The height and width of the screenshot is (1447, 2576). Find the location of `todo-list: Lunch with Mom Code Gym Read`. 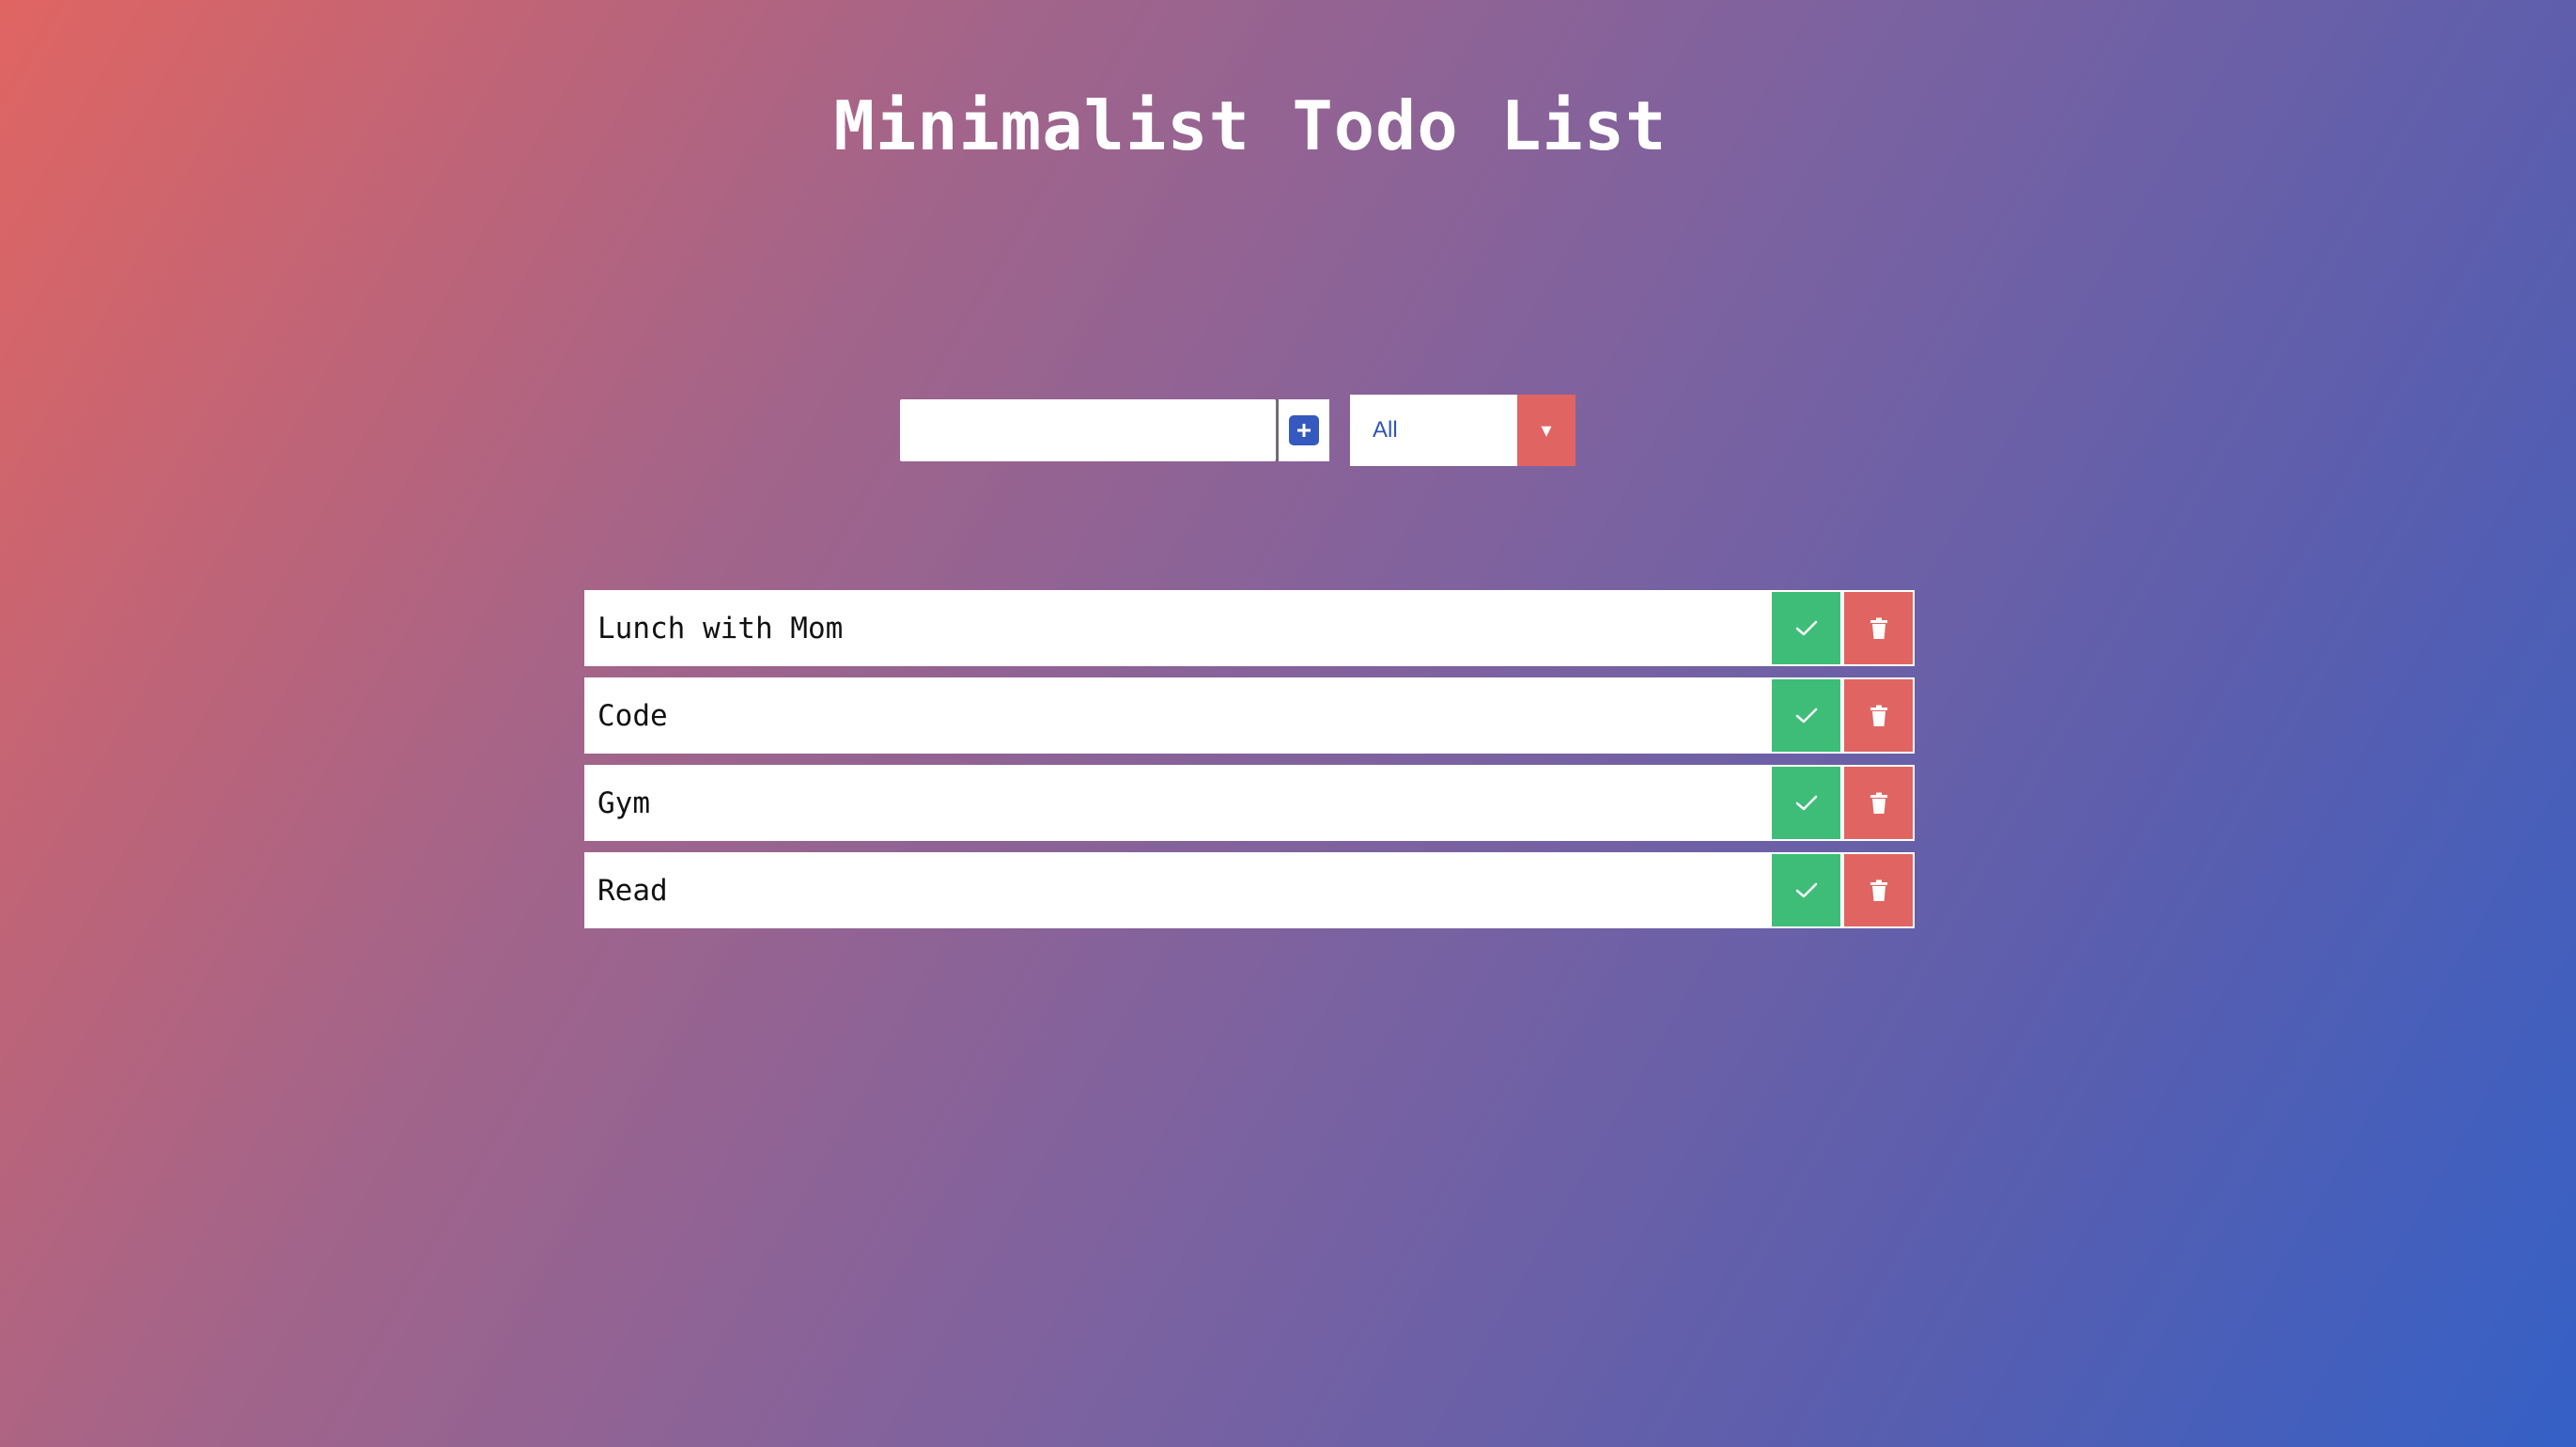

todo-list: Lunch with Mom Code Gym Read is located at coordinates (1249, 765).